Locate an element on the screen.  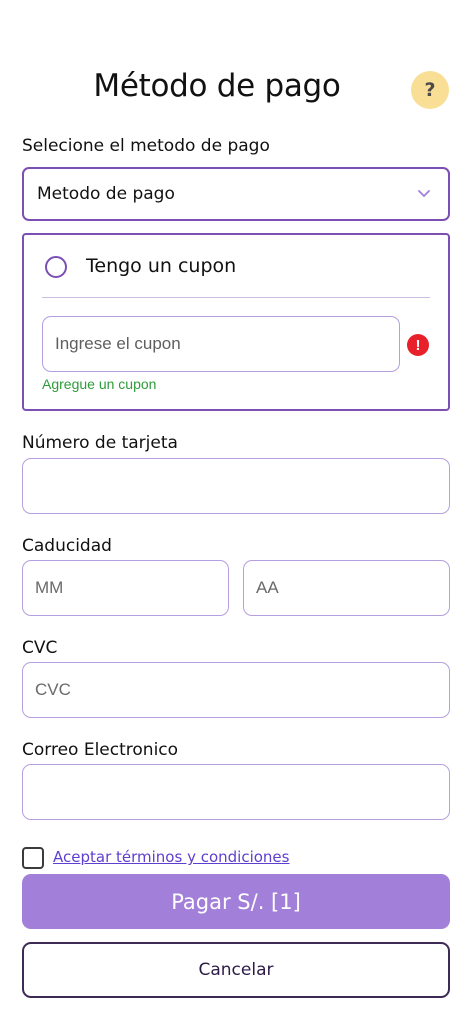
coupon-title: Tengo un cupon is located at coordinates (161, 266).